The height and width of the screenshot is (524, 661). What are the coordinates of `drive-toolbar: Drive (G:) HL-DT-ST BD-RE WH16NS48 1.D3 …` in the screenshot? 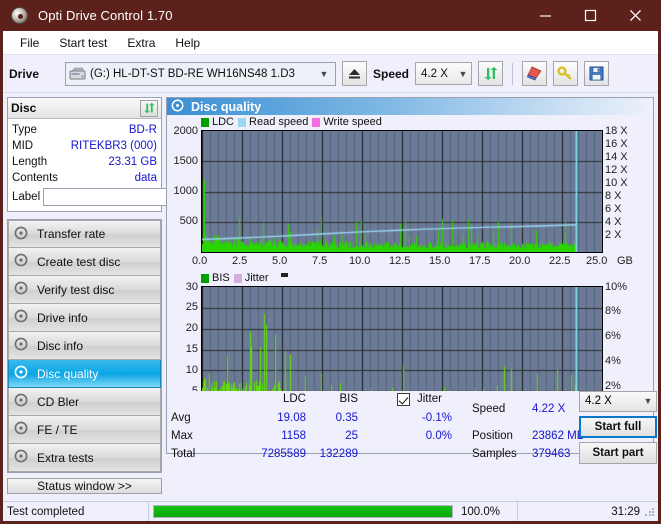 It's located at (330, 74).